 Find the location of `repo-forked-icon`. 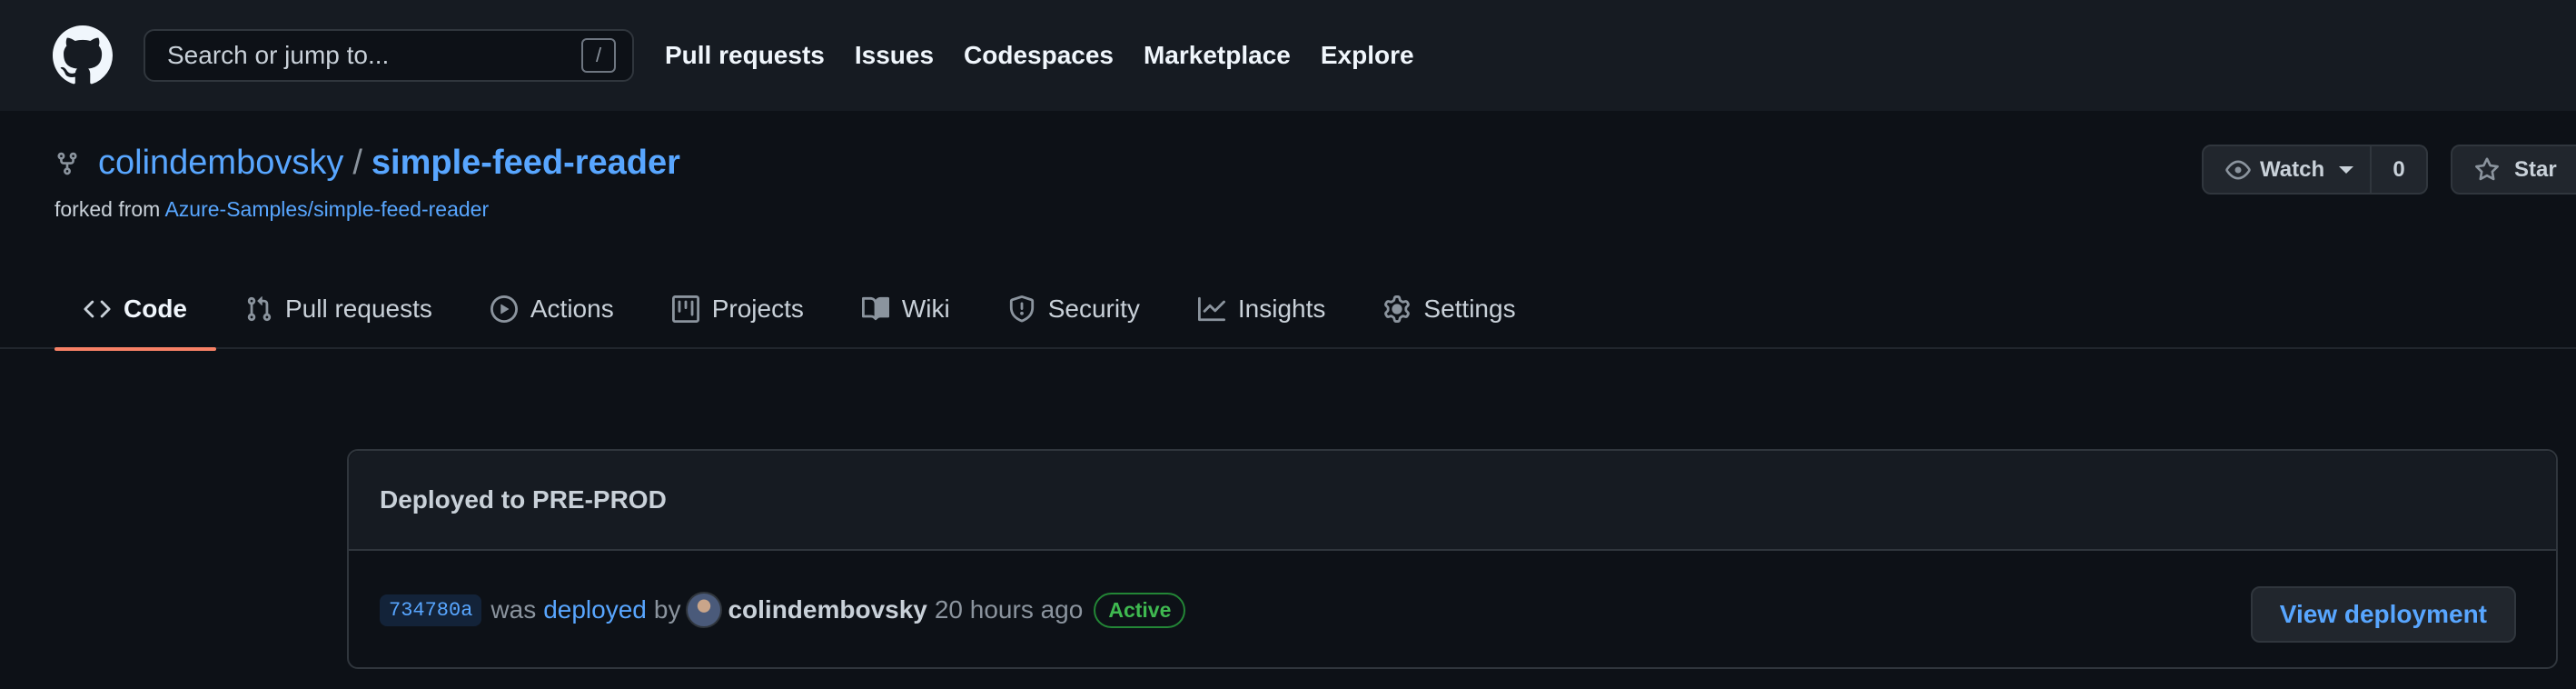

repo-forked-icon is located at coordinates (67, 163).